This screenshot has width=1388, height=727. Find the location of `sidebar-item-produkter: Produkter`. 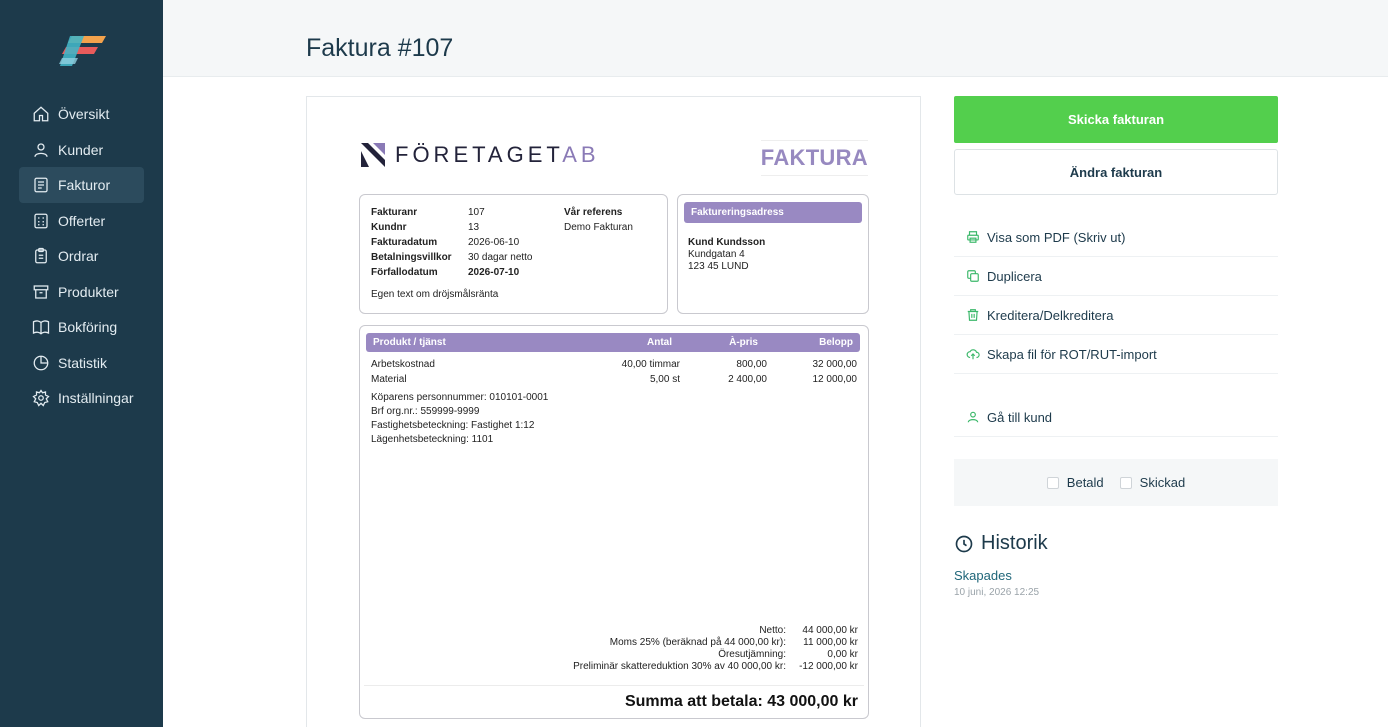

sidebar-item-produkter: Produkter is located at coordinates (81, 292).